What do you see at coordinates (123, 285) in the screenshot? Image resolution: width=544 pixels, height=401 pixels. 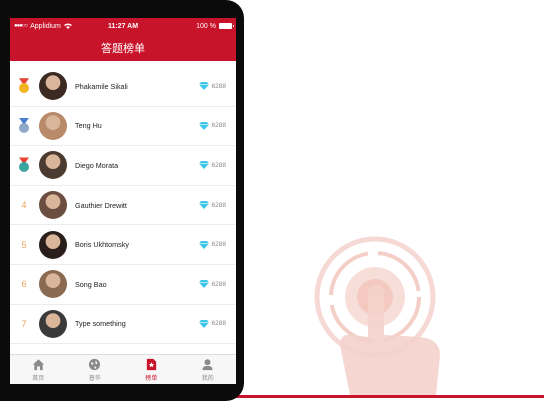 I see `leaderboard-row: 6 Song Bao 6288` at bounding box center [123, 285].